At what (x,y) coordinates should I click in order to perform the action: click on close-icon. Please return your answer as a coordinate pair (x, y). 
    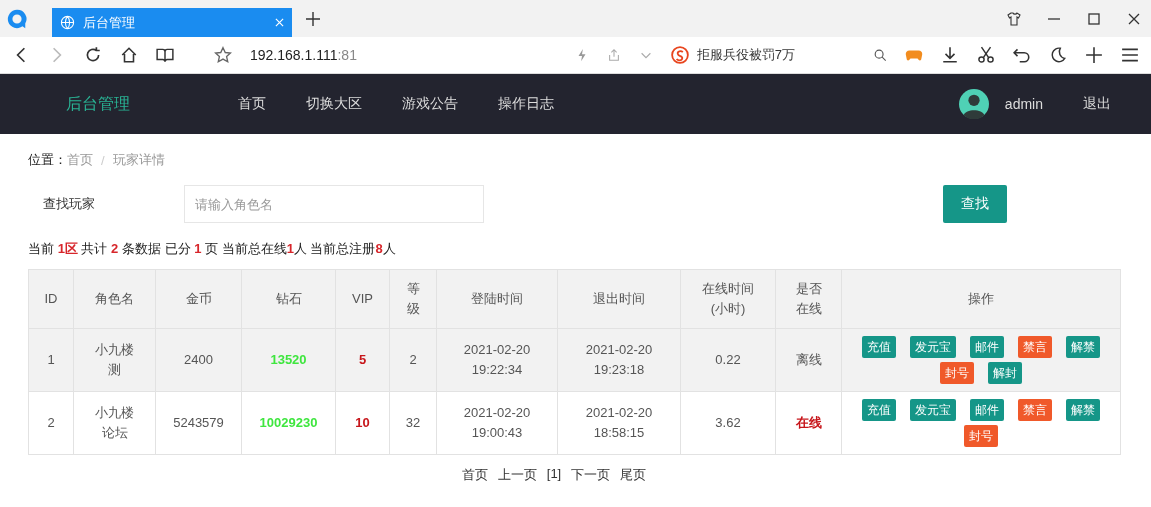
    Looking at the image, I should click on (1134, 18).